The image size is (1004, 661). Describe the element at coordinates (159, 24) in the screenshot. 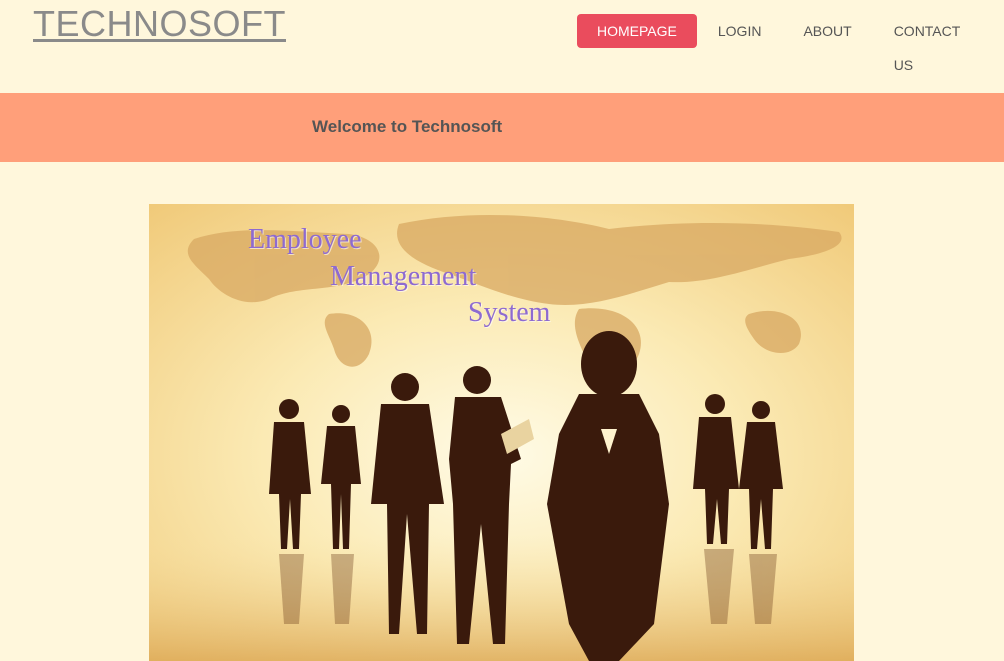

I see `brand-logo-link: TECHNOSOFT` at that location.